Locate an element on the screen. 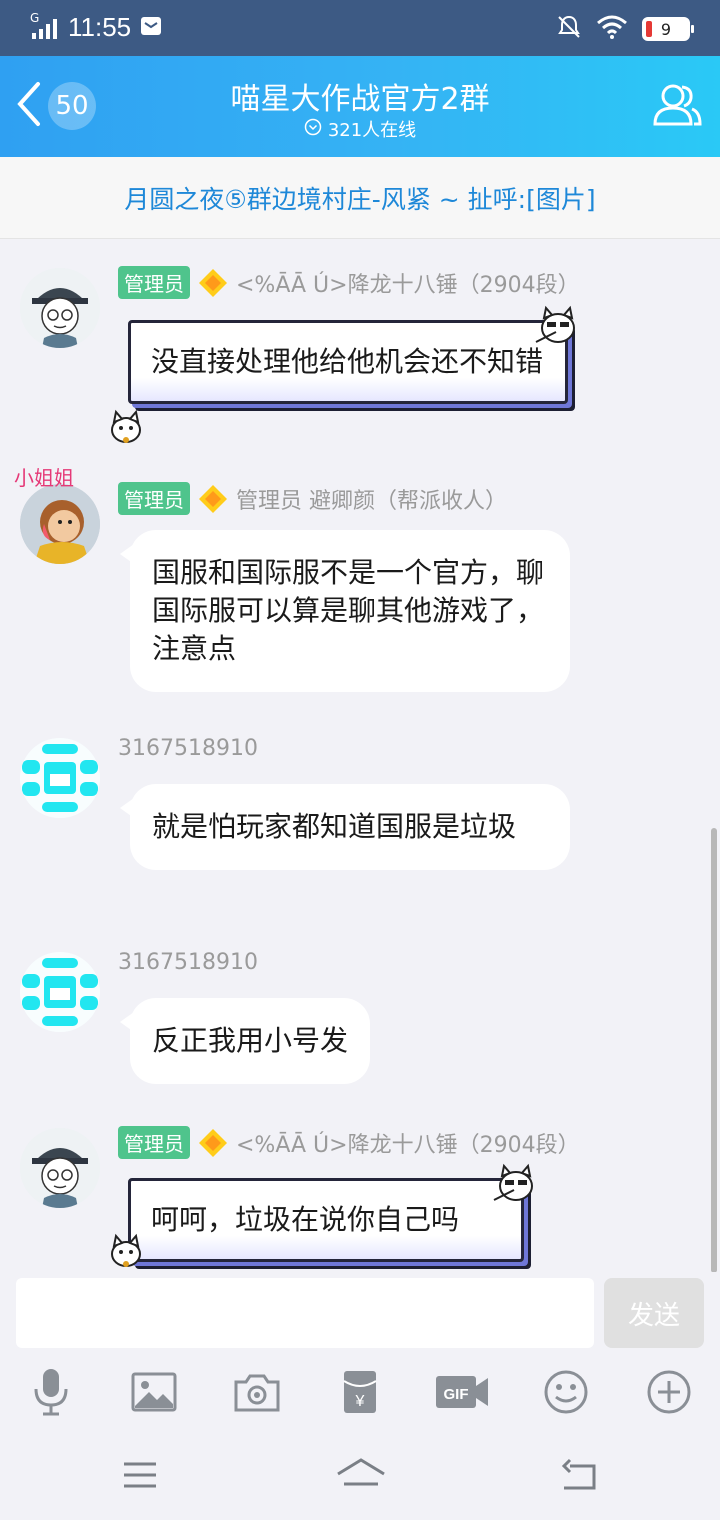 This screenshot has height=1520, width=720. signal-icon: G is located at coordinates (45, 26).